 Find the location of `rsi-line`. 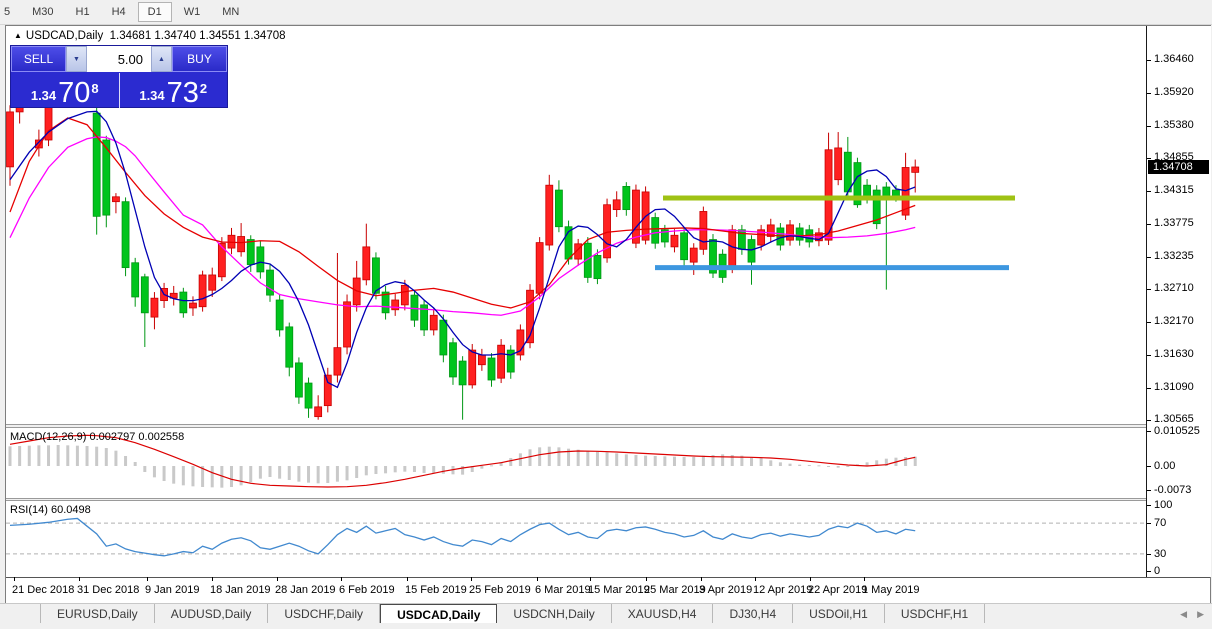

rsi-line is located at coordinates (462, 537).